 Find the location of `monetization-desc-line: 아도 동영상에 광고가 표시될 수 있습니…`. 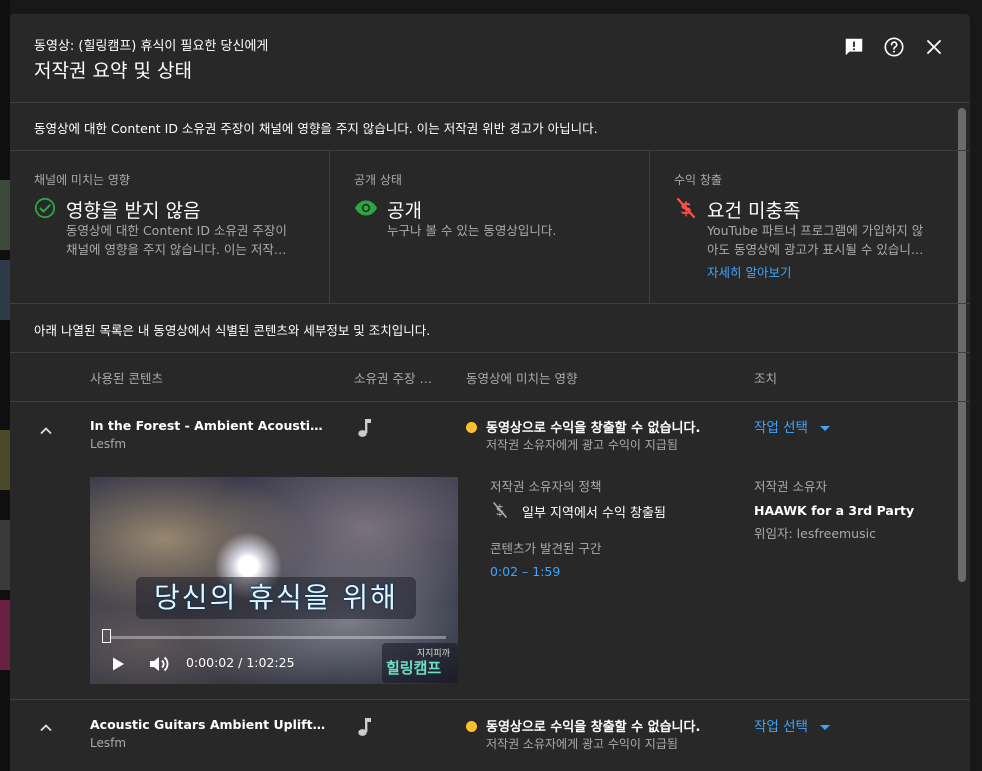

monetization-desc-line: 아도 동영상에 광고가 표시될 수 있습니… is located at coordinates (815, 249).